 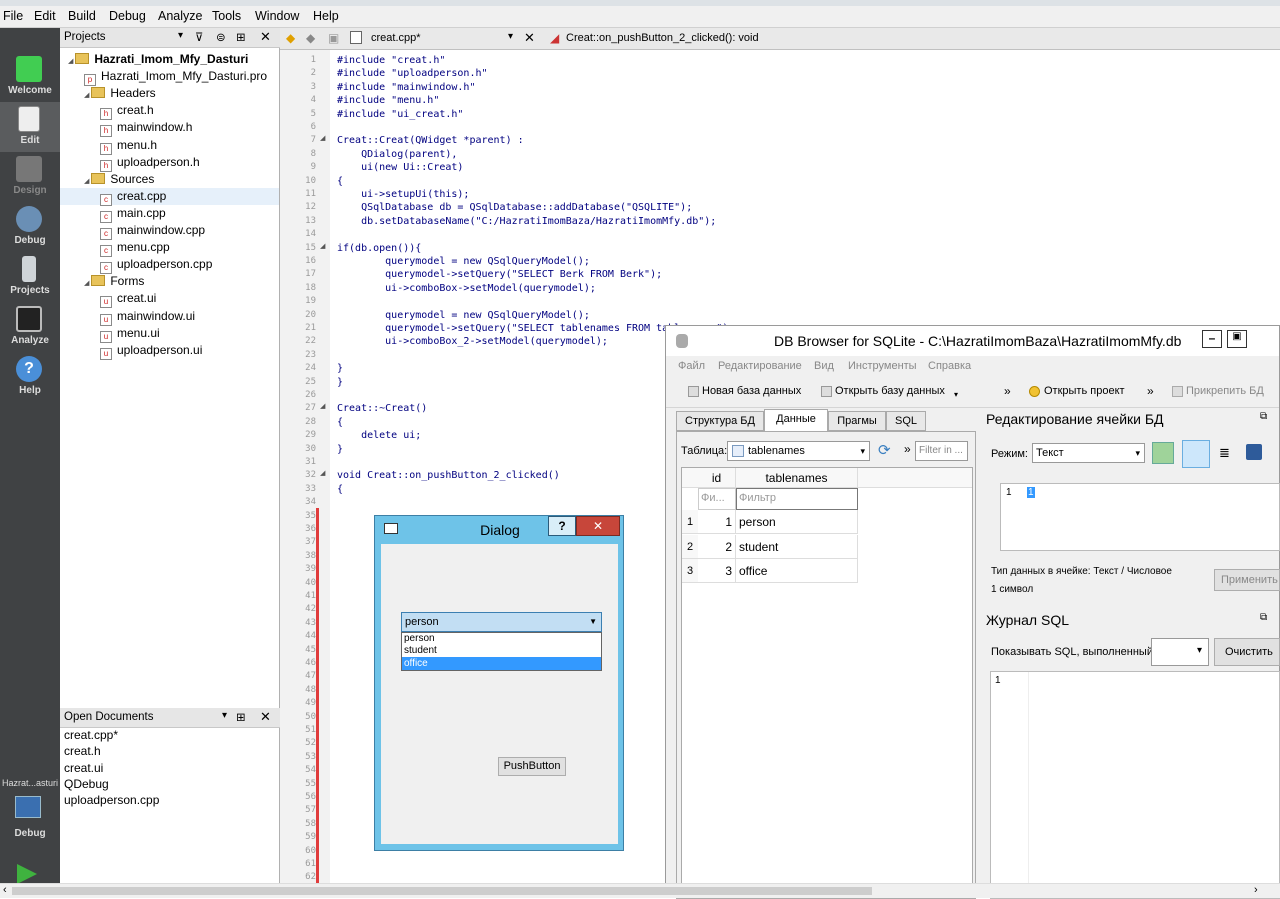 What do you see at coordinates (717, 571) in the screenshot?
I see `cell-id: 3` at bounding box center [717, 571].